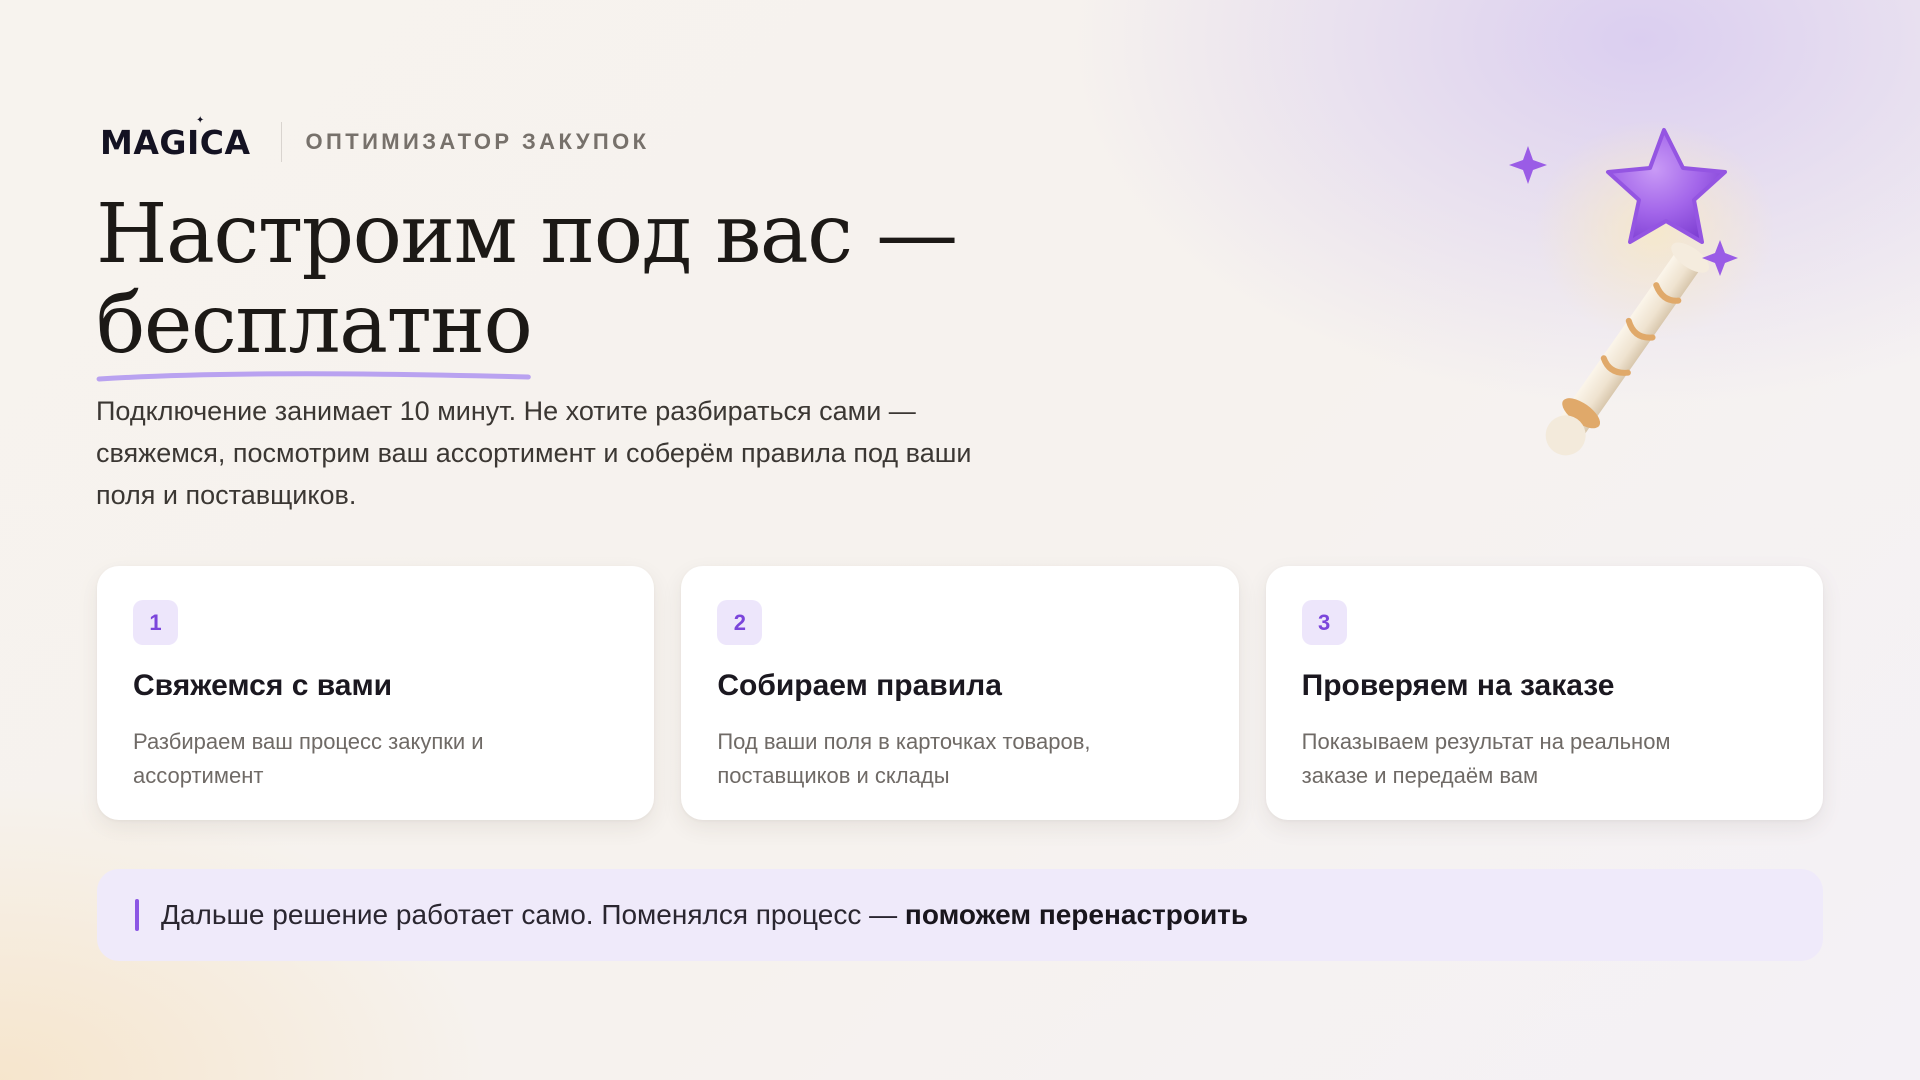  I want to click on logo-text: MAGICA, so click(175, 142).